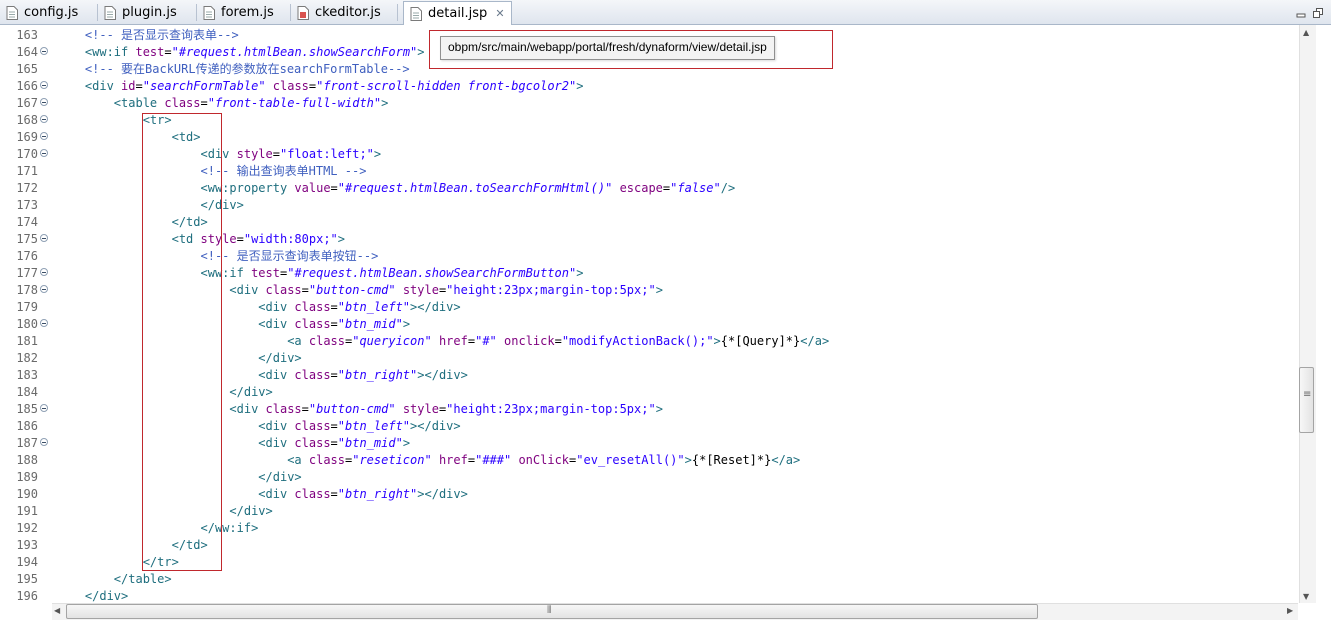 The height and width of the screenshot is (622, 1331). What do you see at coordinates (238, 12) in the screenshot?
I see `tab-forem-js: forem.js` at bounding box center [238, 12].